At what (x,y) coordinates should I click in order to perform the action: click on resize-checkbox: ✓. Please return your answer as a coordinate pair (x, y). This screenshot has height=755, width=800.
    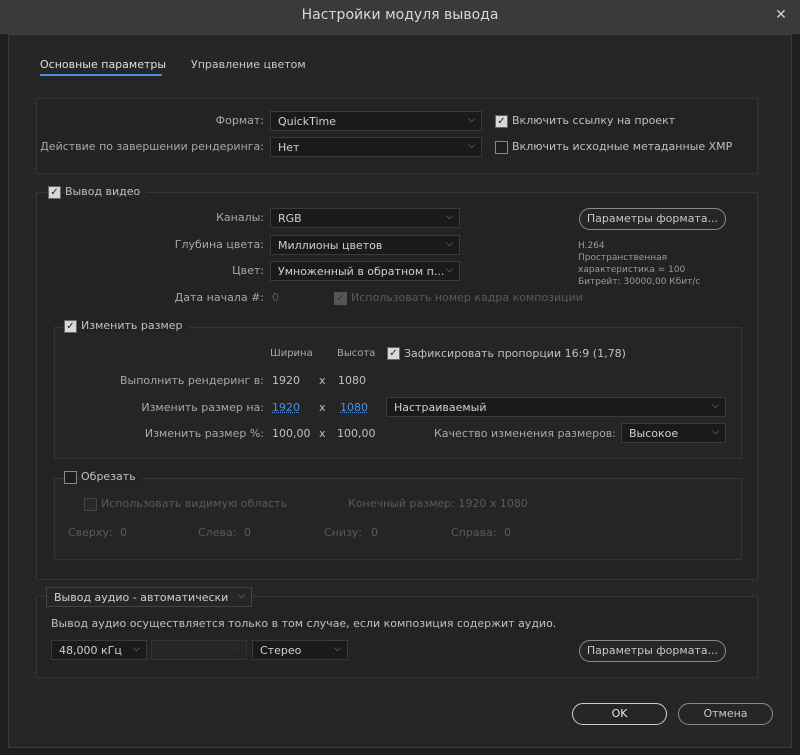
    Looking at the image, I should click on (70, 326).